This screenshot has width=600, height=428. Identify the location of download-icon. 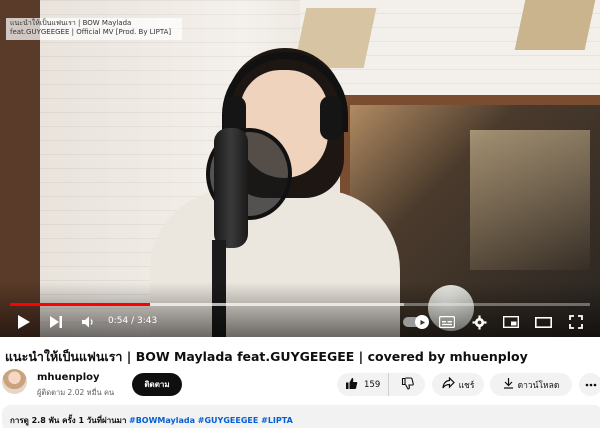
(508, 384).